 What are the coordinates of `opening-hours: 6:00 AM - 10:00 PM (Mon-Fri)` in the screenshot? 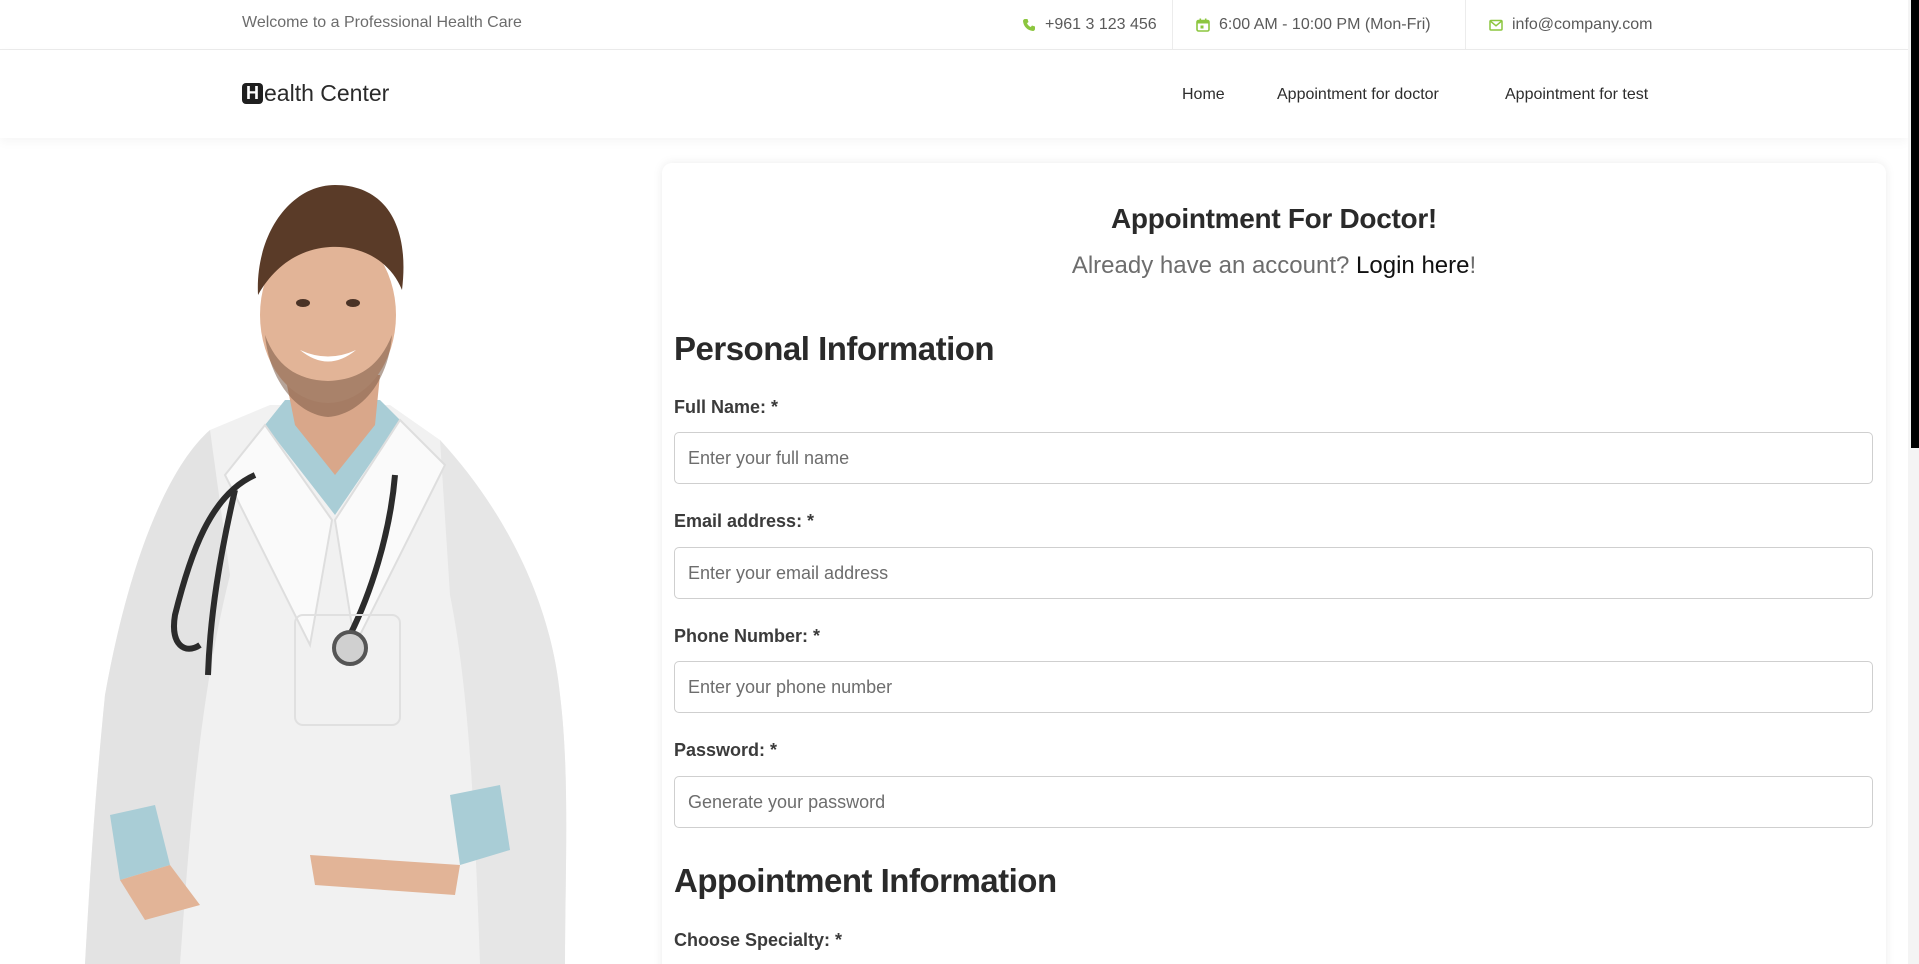 It's located at (1313, 24).